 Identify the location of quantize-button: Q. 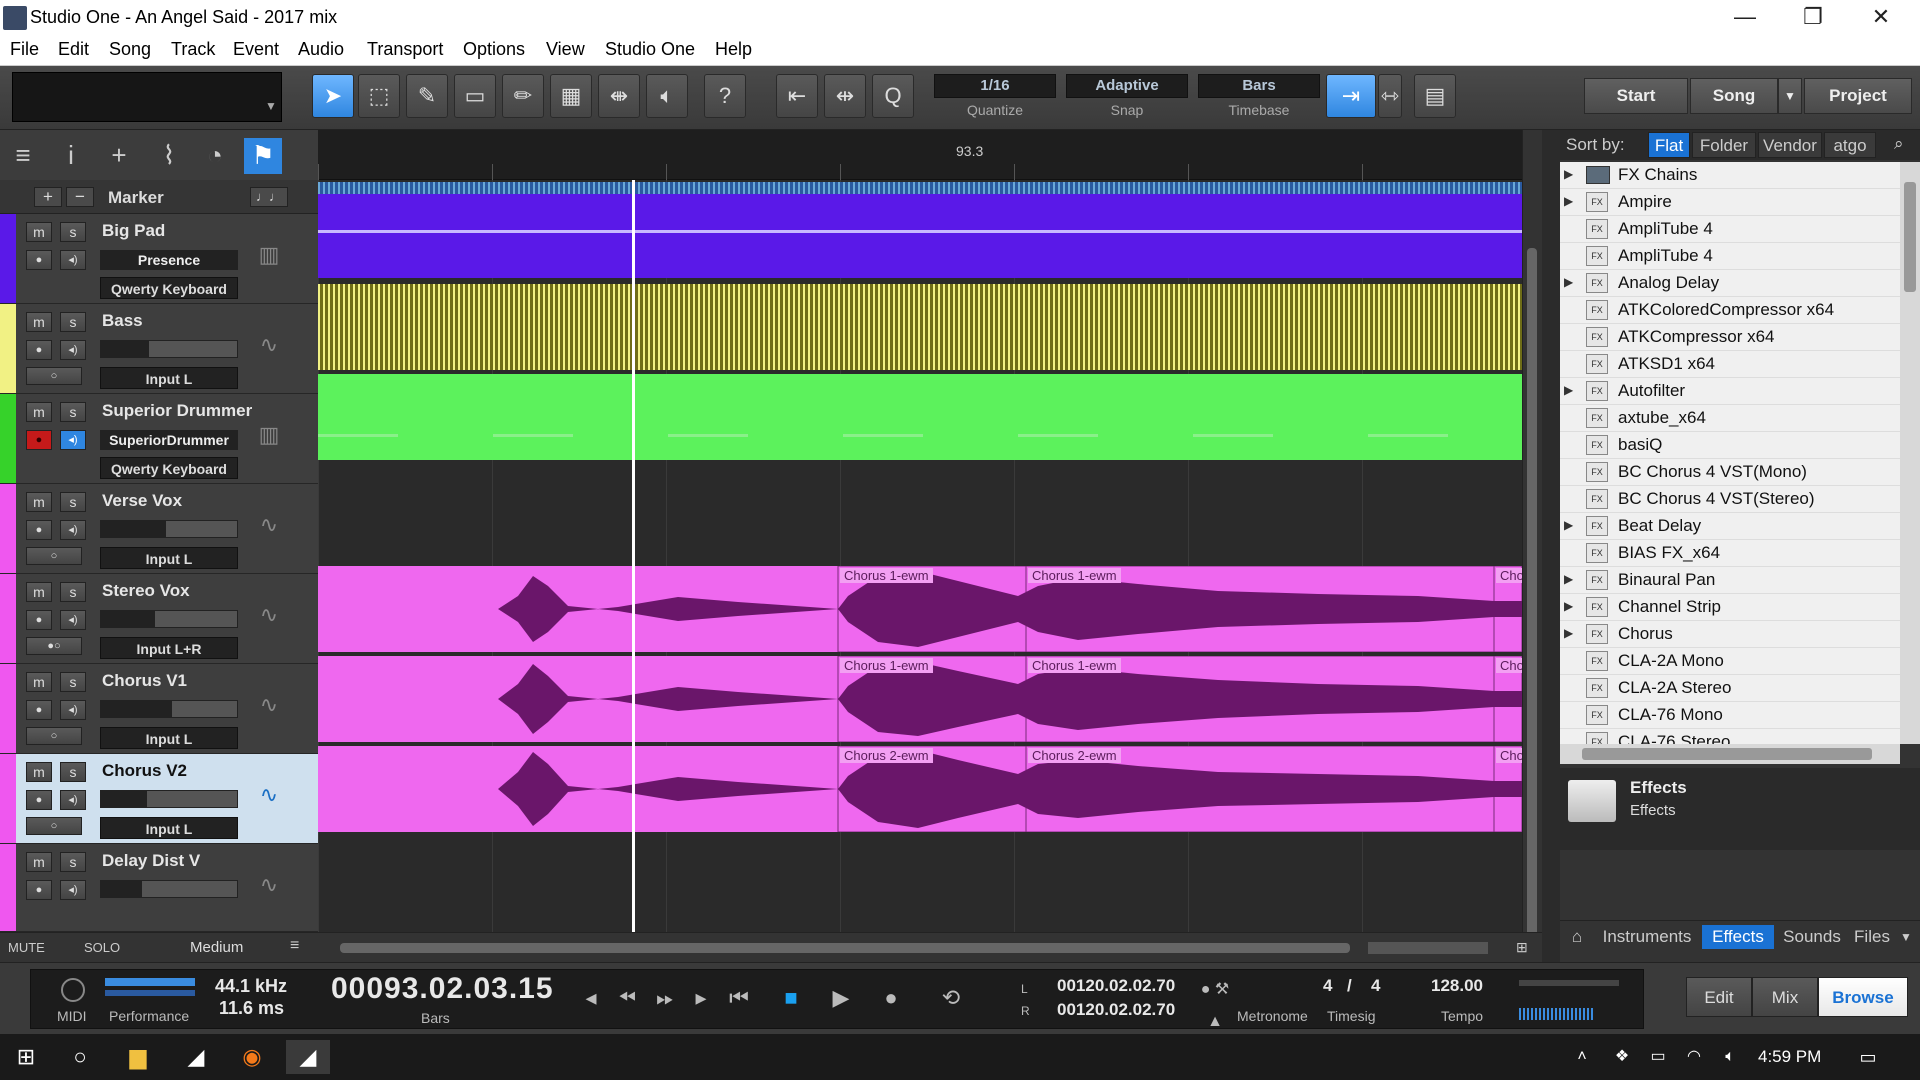
(893, 96).